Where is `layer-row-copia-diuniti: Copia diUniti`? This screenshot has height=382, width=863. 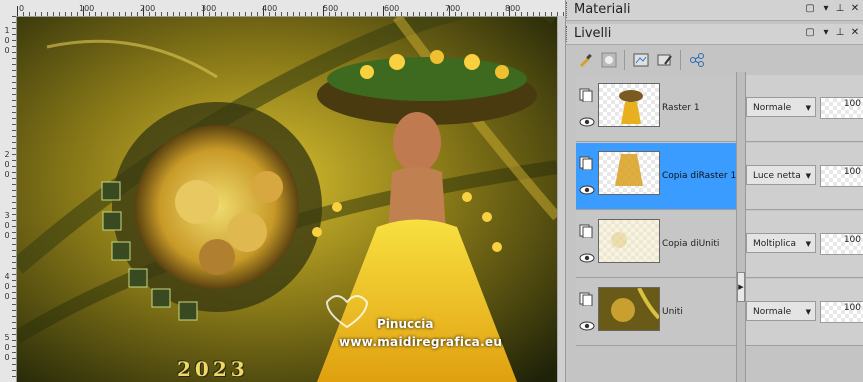 layer-row-copia-diuniti: Copia diUniti is located at coordinates (656, 244).